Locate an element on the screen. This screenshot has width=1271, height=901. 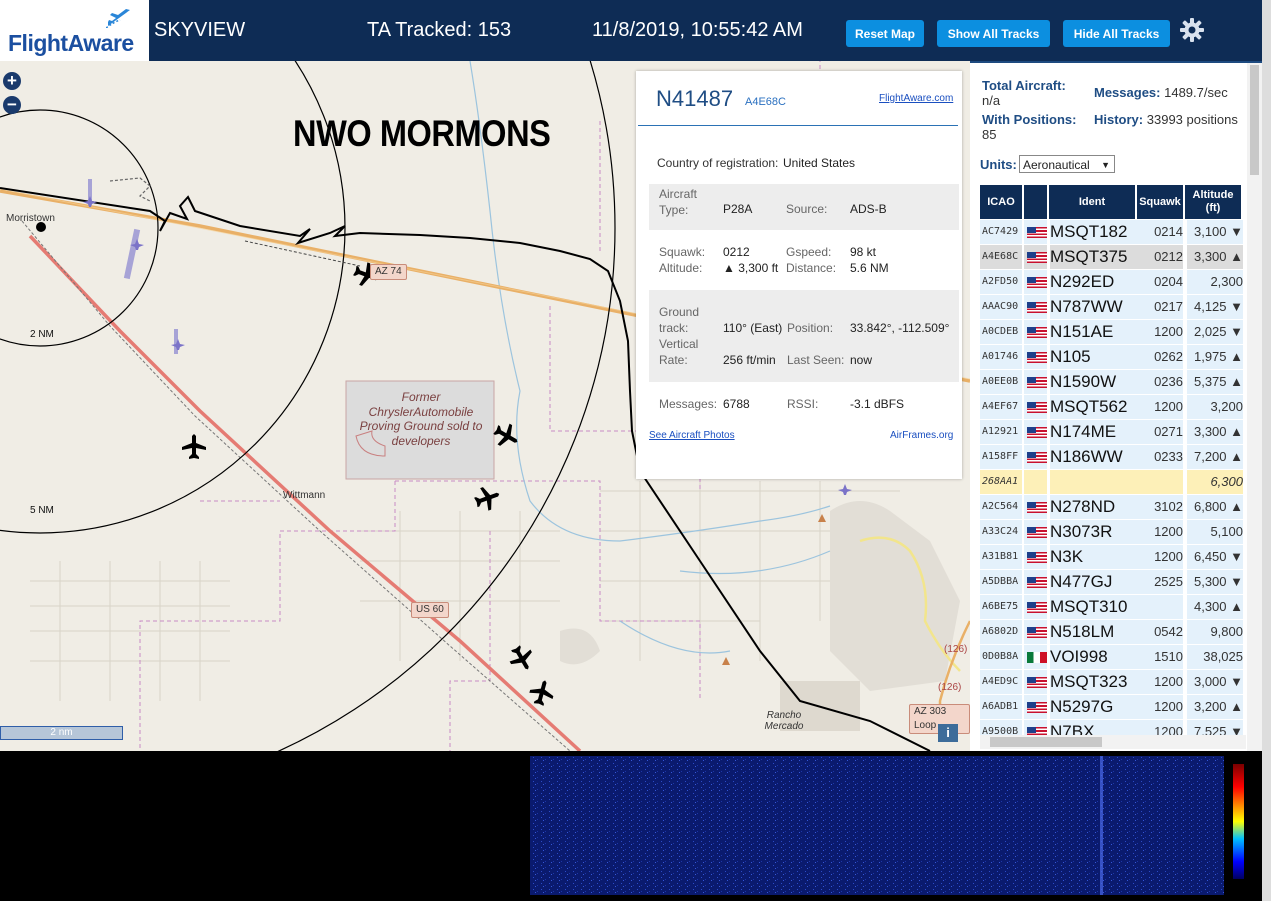
country-label: Country of registration: is located at coordinates (718, 163).